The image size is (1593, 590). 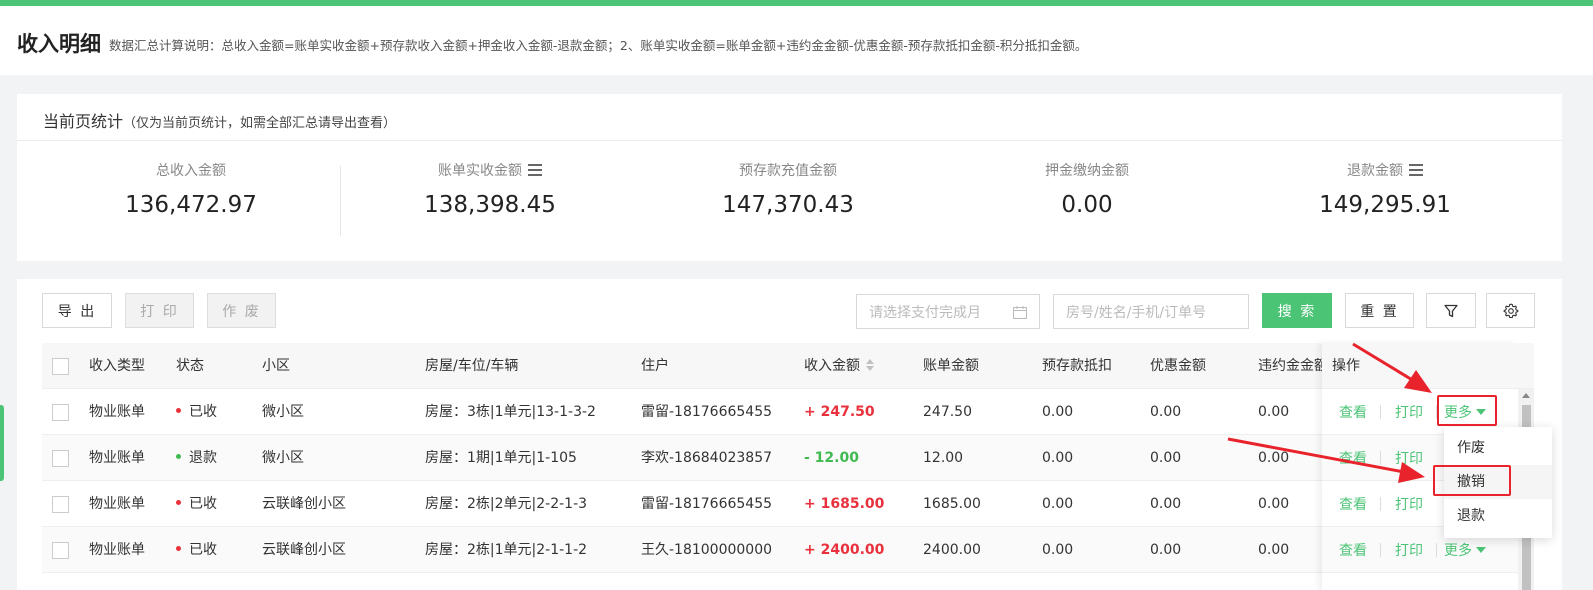 I want to click on stat-value: 147,370.43, so click(x=788, y=205).